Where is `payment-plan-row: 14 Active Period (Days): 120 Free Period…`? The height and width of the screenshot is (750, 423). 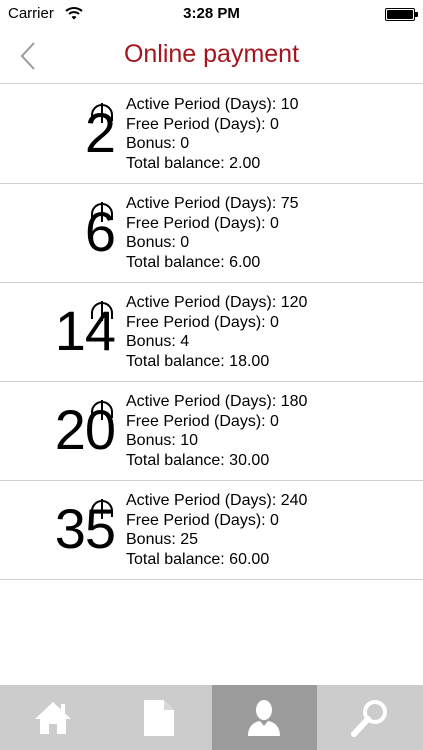
payment-plan-row: 14 Active Period (Days): 120 Free Period… is located at coordinates (211, 332).